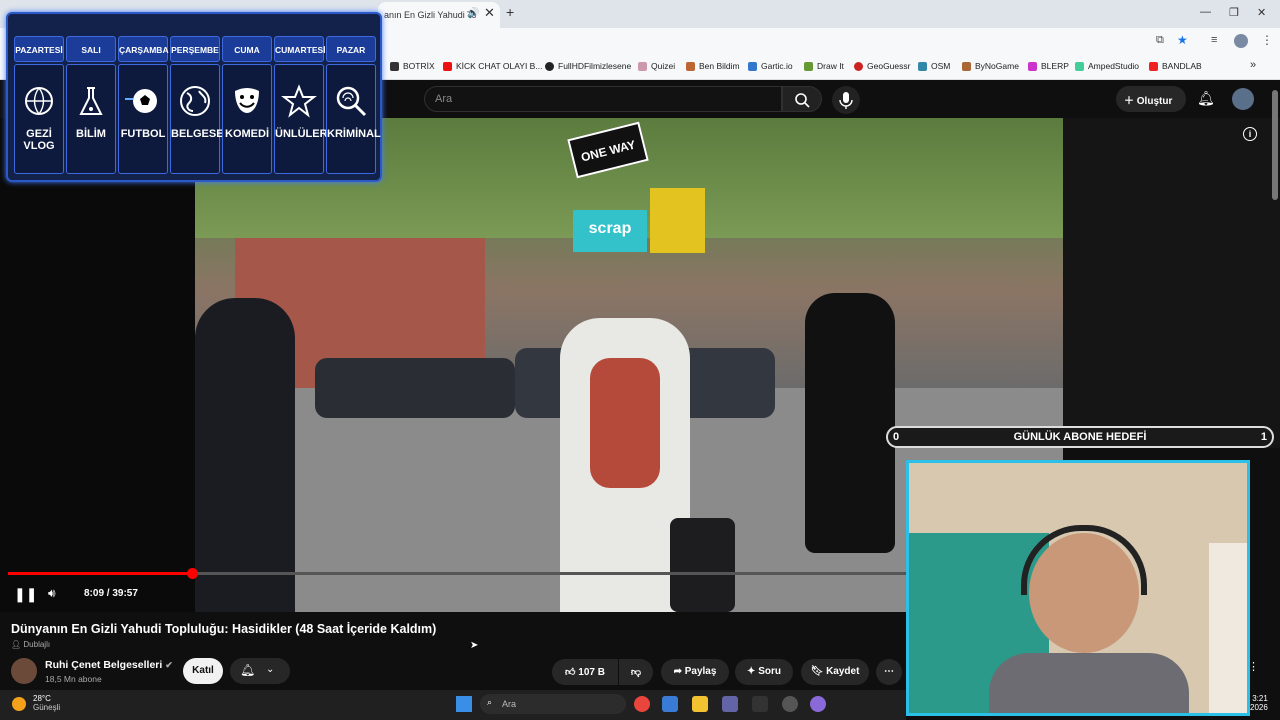 The width and height of the screenshot is (1280, 720). Describe the element at coordinates (141, 101) in the screenshot. I see `football-icon` at that location.